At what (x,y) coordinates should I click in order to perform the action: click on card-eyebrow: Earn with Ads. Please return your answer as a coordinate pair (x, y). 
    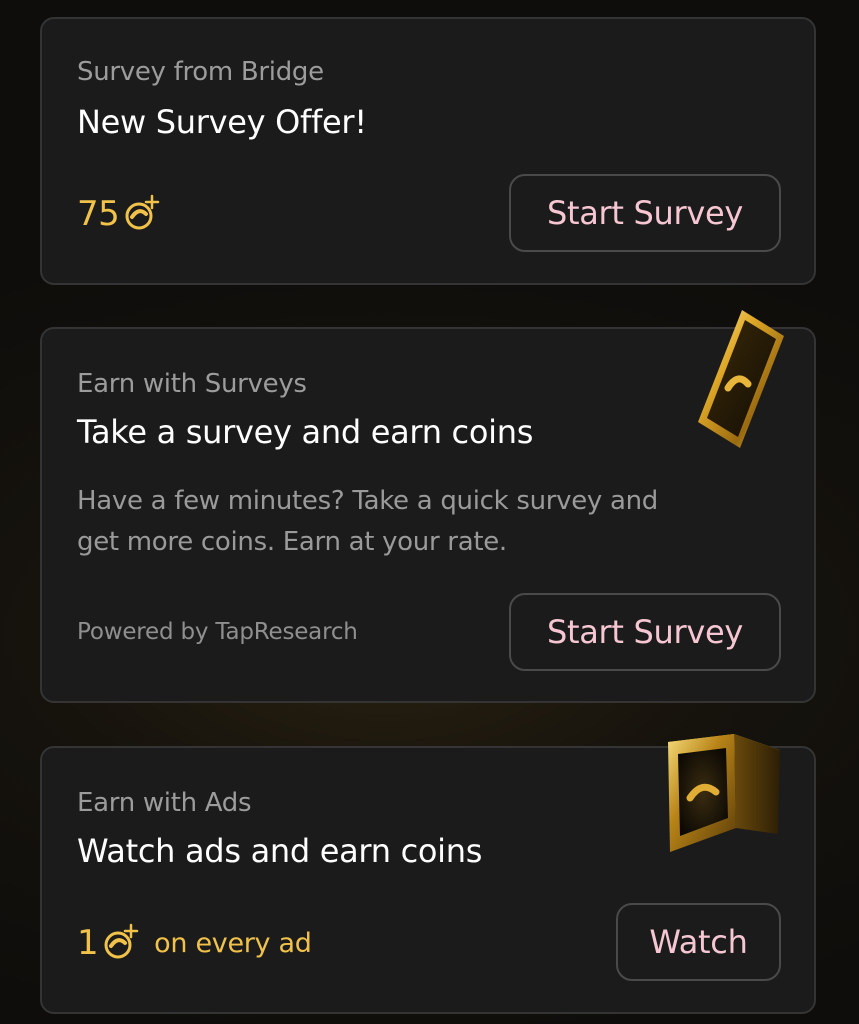
    Looking at the image, I should click on (164, 803).